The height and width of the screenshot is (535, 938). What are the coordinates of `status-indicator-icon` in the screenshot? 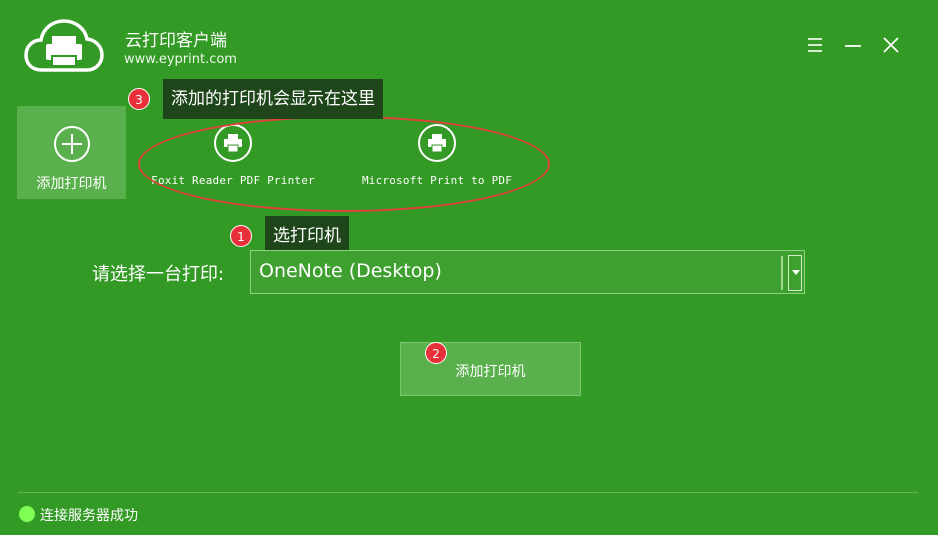 It's located at (27, 514).